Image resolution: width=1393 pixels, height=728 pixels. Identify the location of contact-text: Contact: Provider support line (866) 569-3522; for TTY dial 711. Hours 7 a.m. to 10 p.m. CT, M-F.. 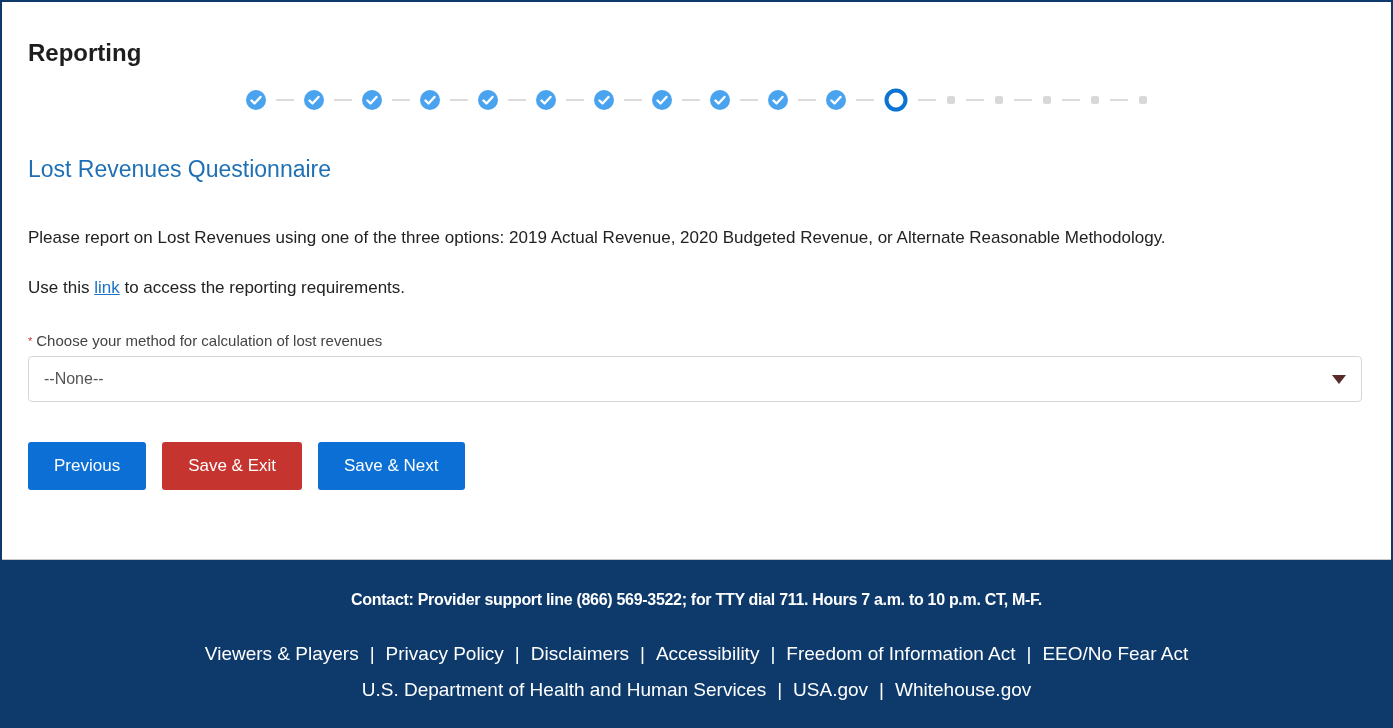
(696, 600).